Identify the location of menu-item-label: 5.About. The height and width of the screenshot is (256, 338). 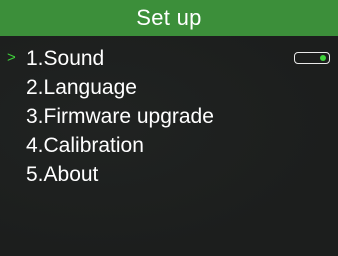
(62, 174).